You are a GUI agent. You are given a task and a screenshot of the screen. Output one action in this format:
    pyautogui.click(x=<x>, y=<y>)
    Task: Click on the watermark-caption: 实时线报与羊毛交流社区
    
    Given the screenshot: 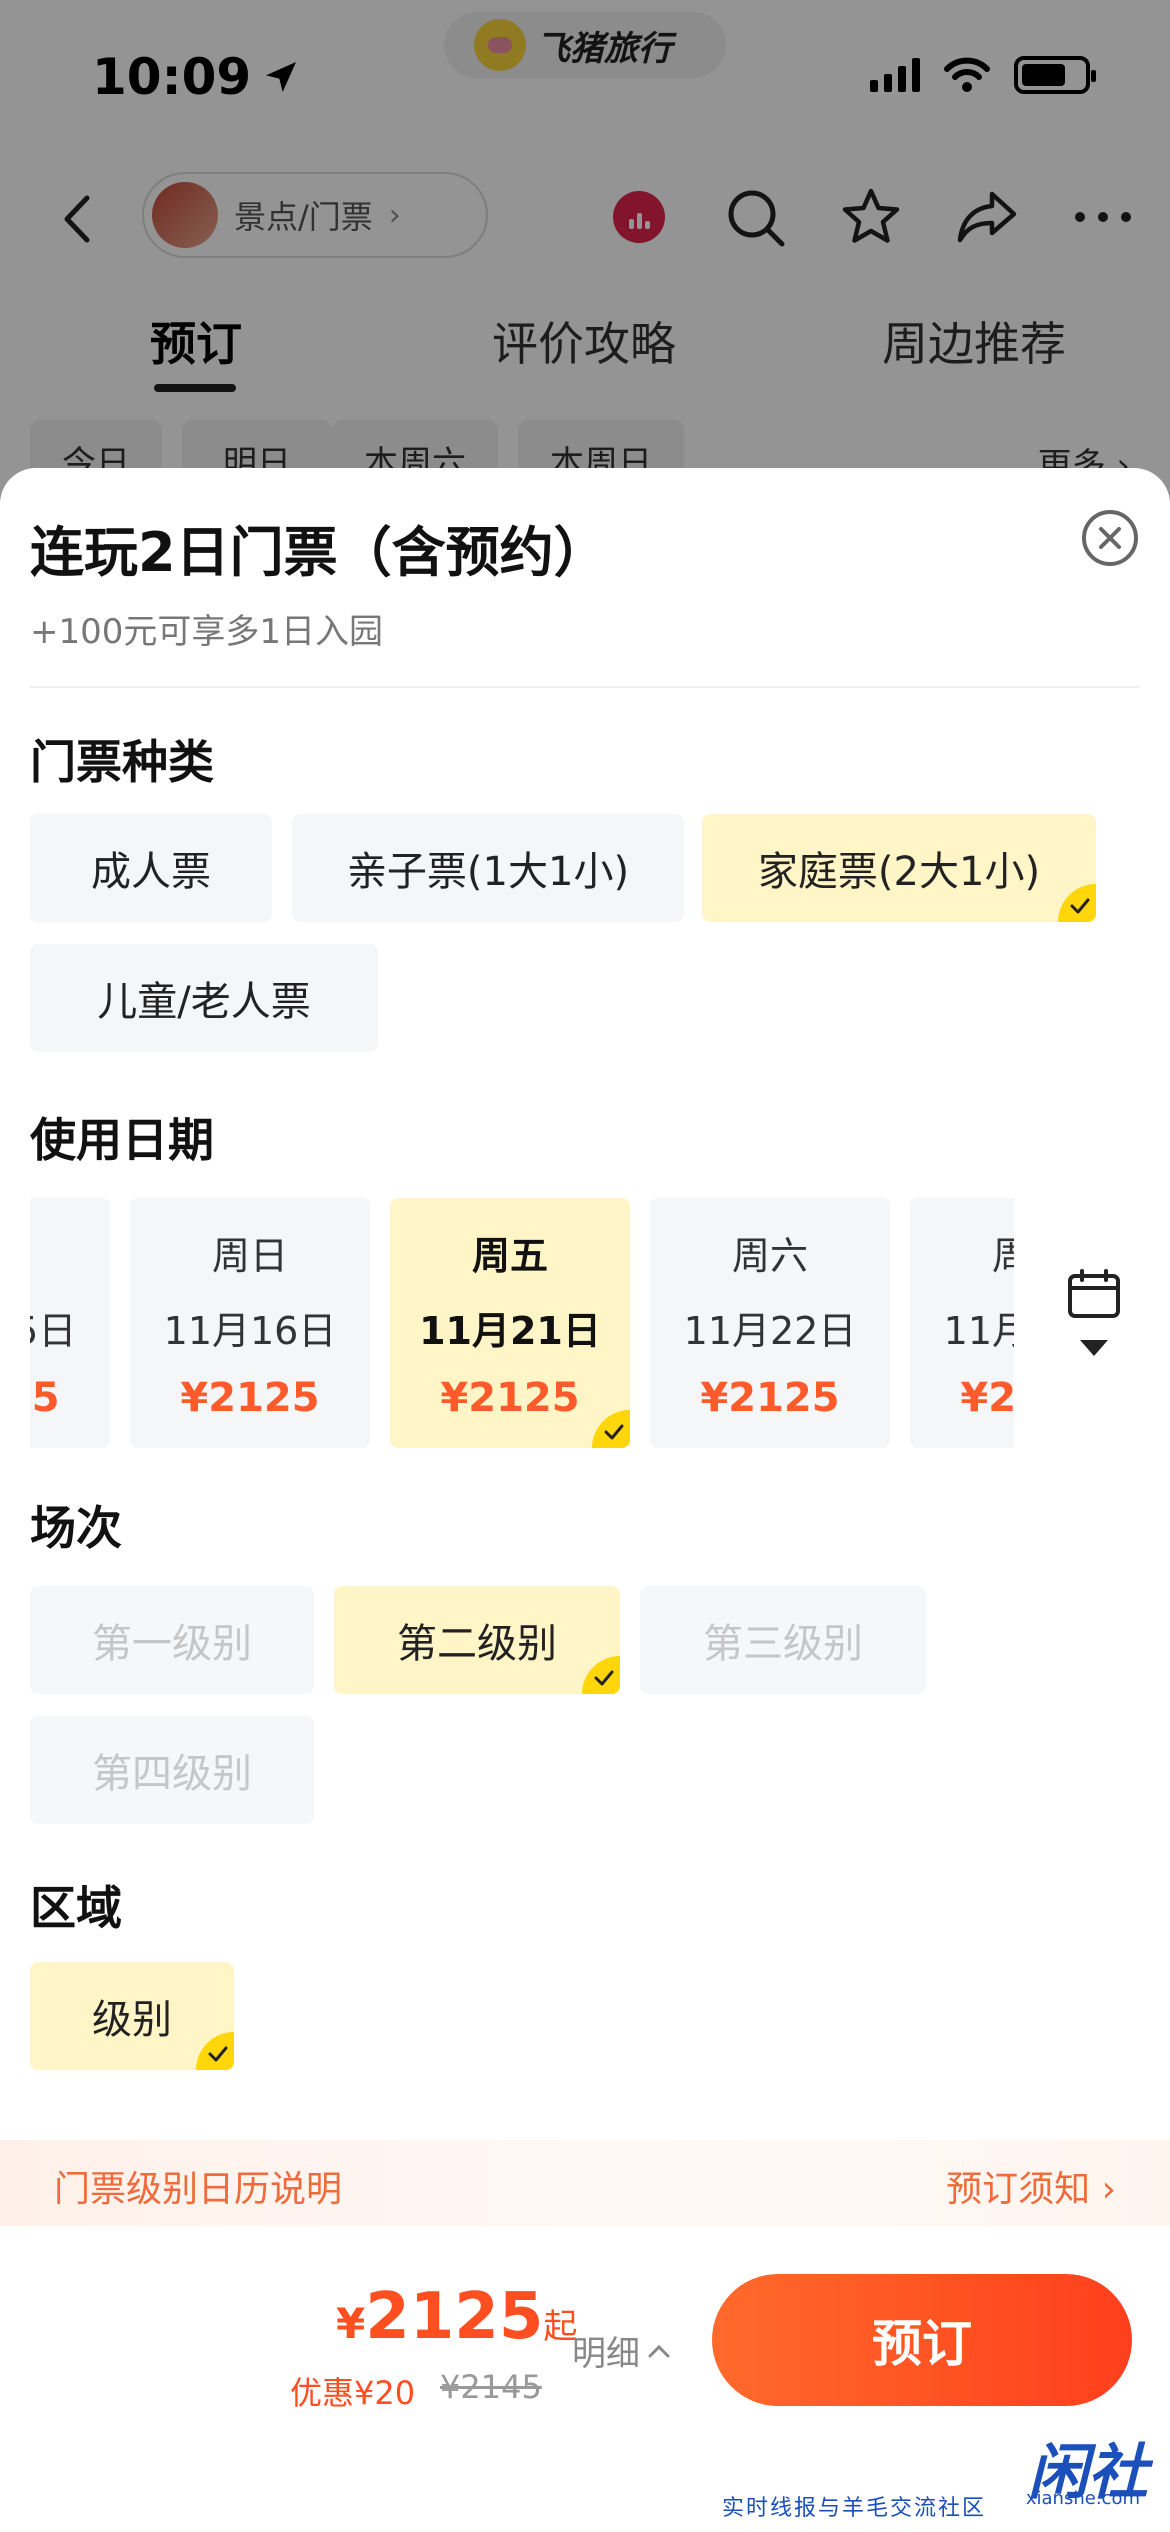 What is the action you would take?
    pyautogui.click(x=854, y=2508)
    